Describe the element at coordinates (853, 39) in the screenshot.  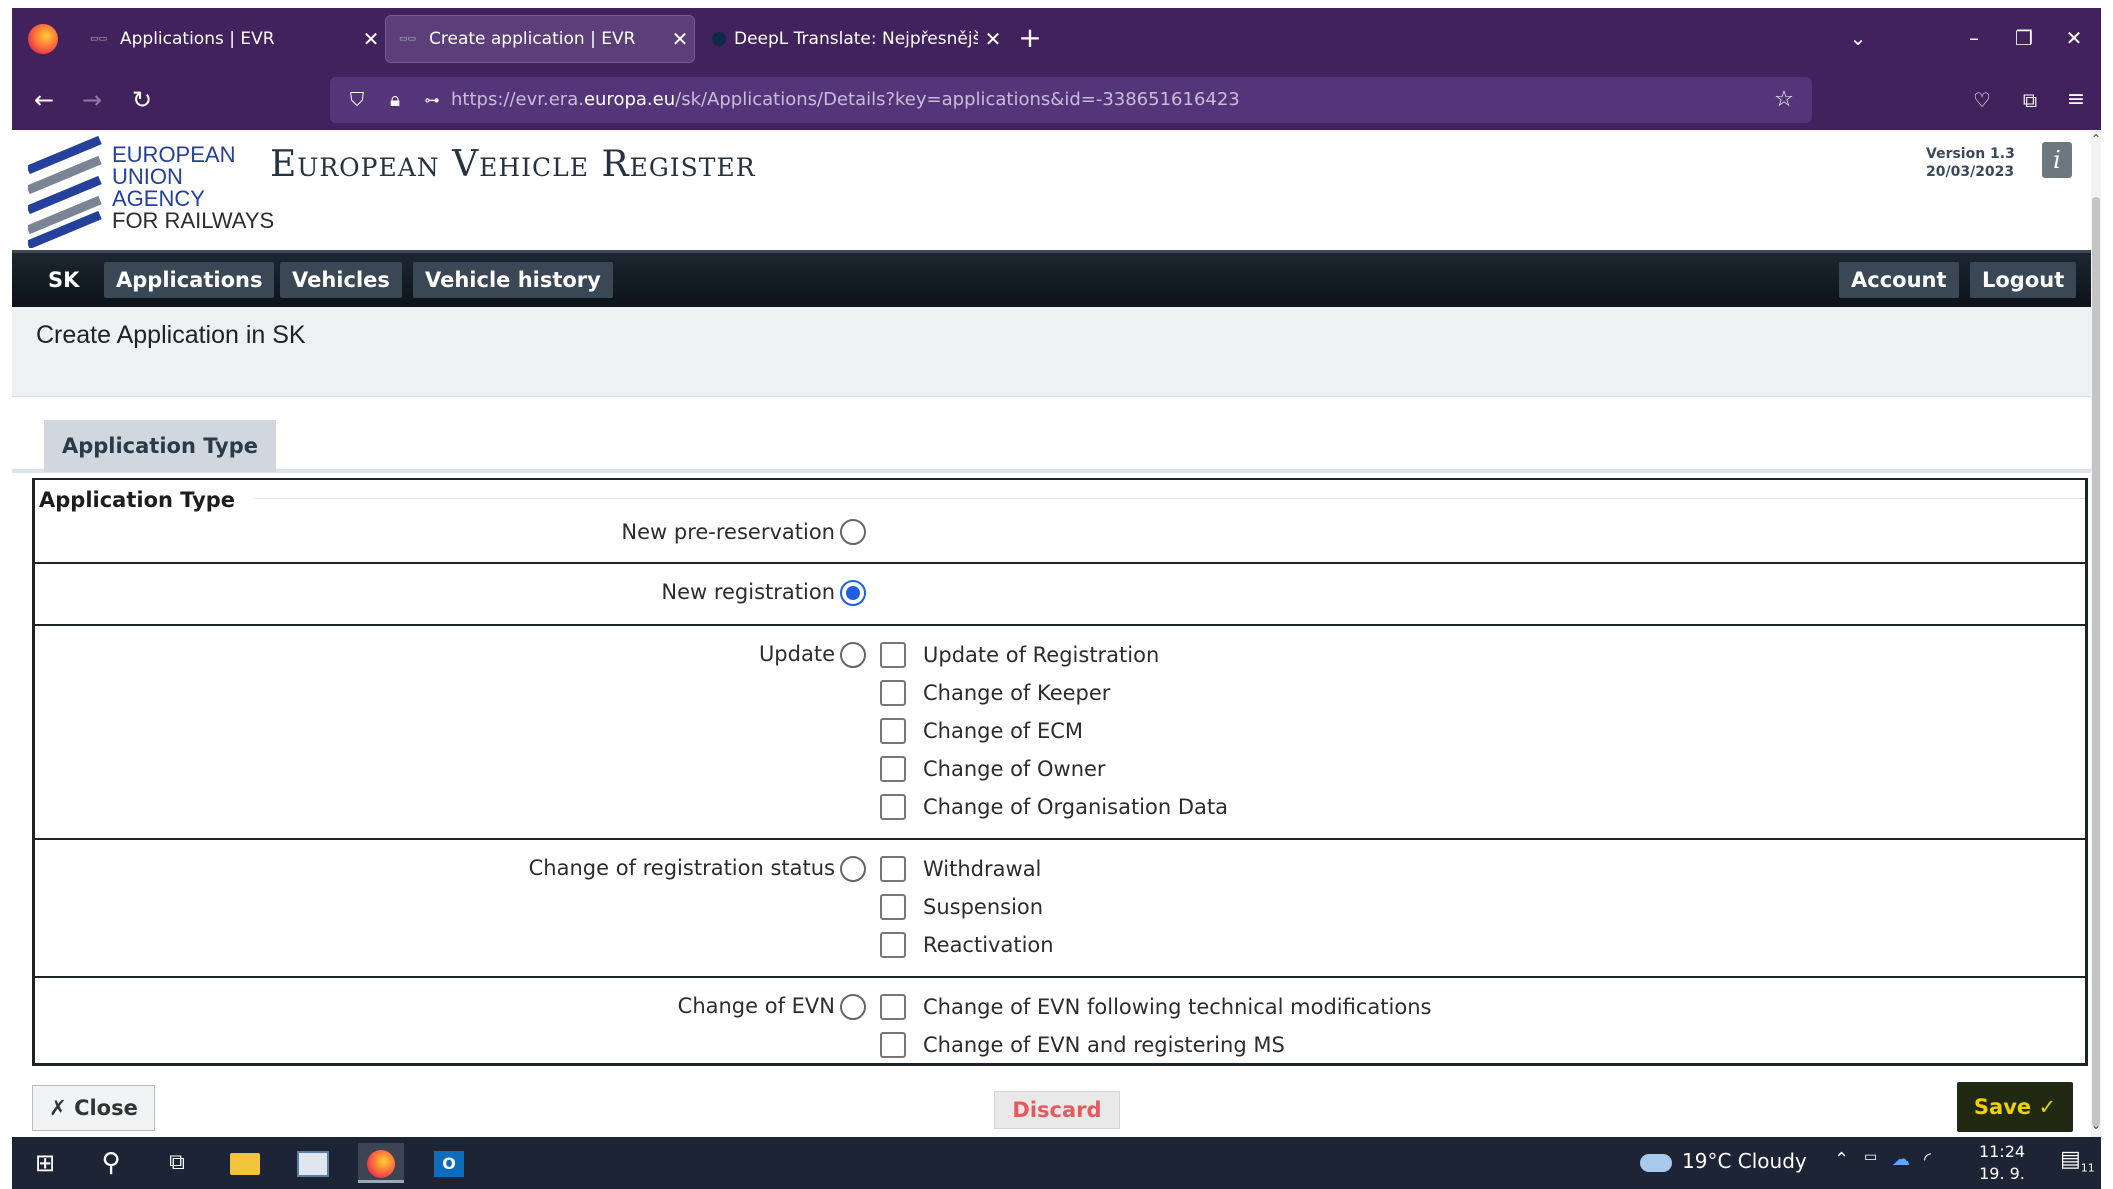
I see `browser-tab-deepl: DeepL Translate: Nejpřesnější p ✕` at that location.